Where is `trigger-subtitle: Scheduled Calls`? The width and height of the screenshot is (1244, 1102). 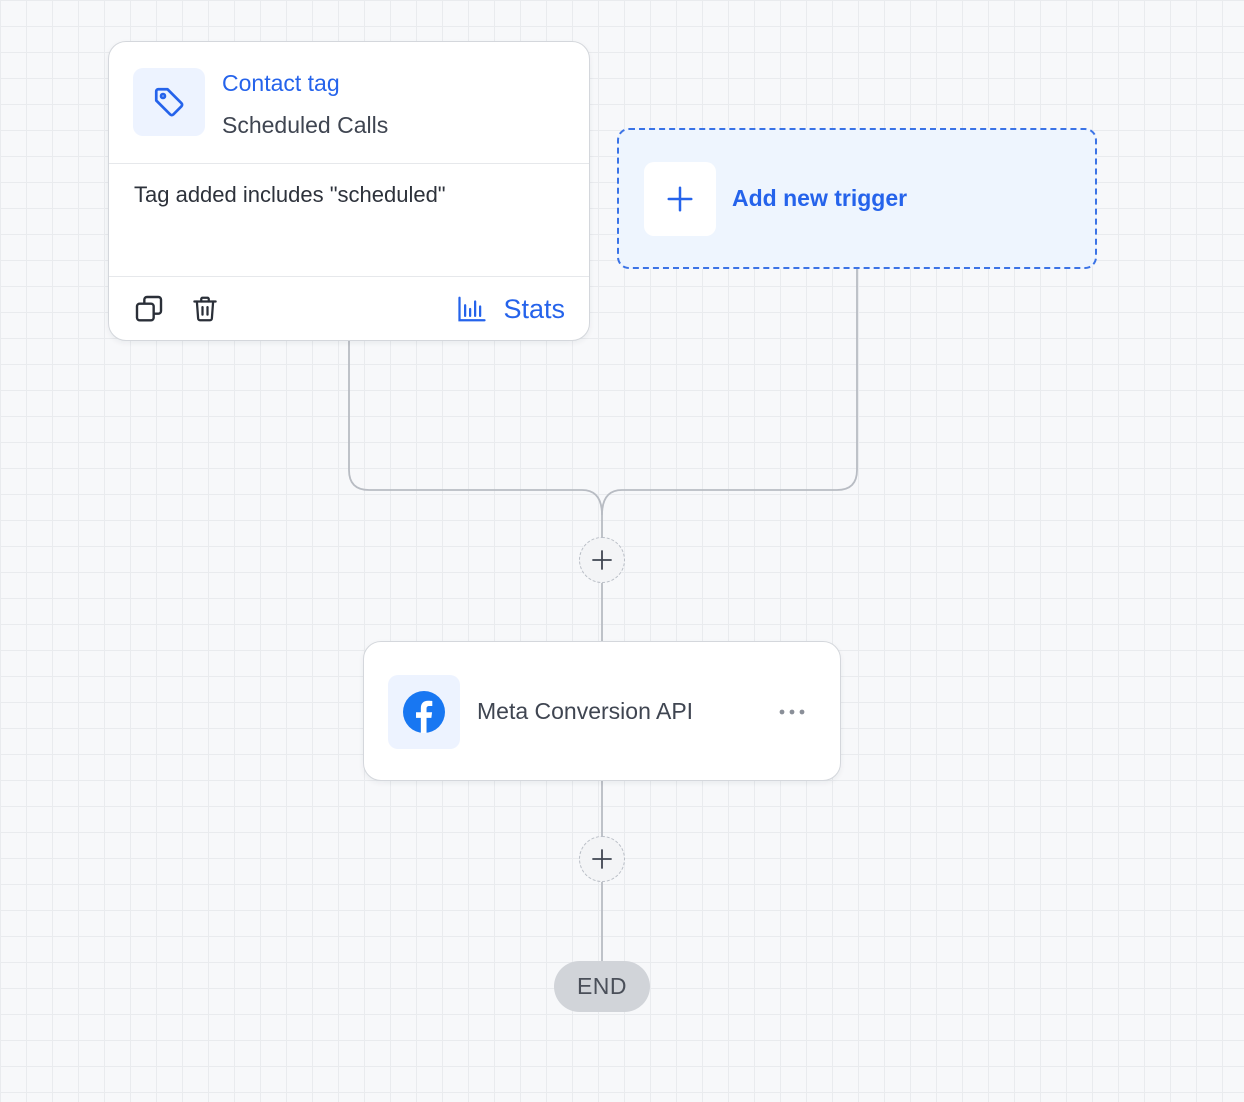
trigger-subtitle: Scheduled Calls is located at coordinates (305, 125).